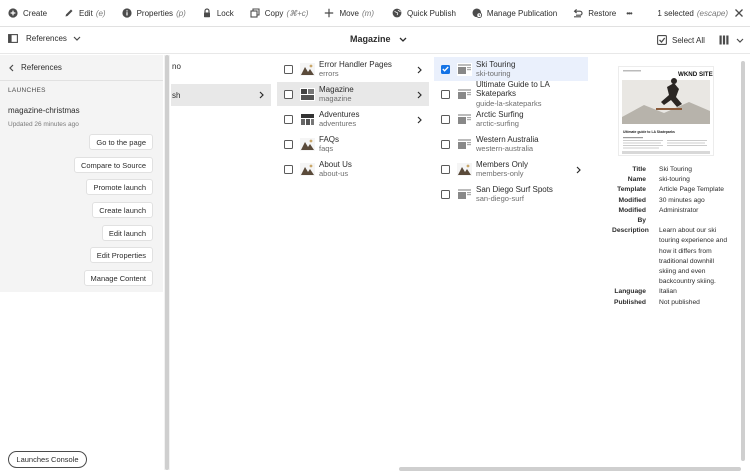 This screenshot has width=750, height=474. What do you see at coordinates (598, 13) in the screenshot?
I see `restore-button: Restore` at bounding box center [598, 13].